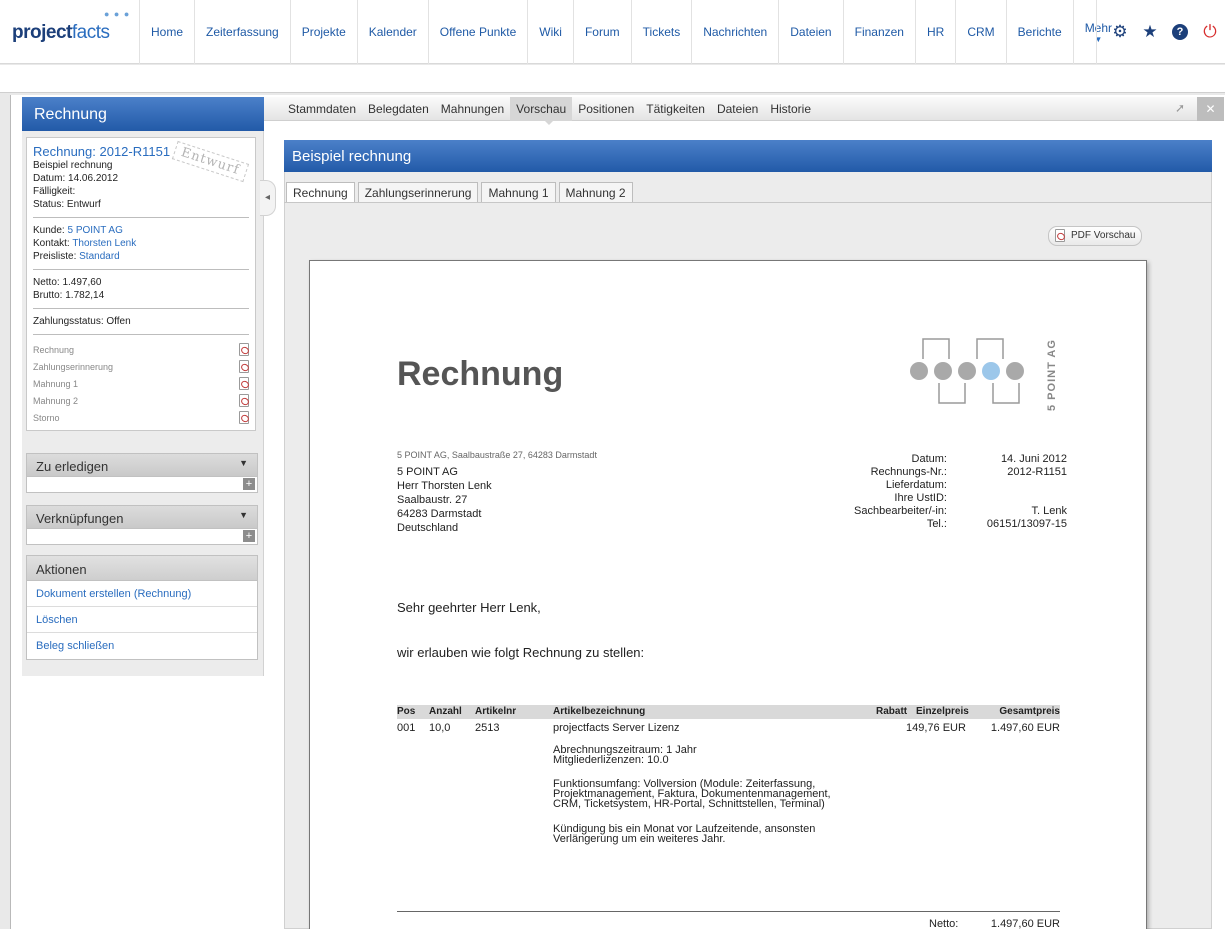 This screenshot has height=929, width=1225. Describe the element at coordinates (69, 295) in the screenshot. I see `brutto-value: Brutto: 1.782,14` at that location.